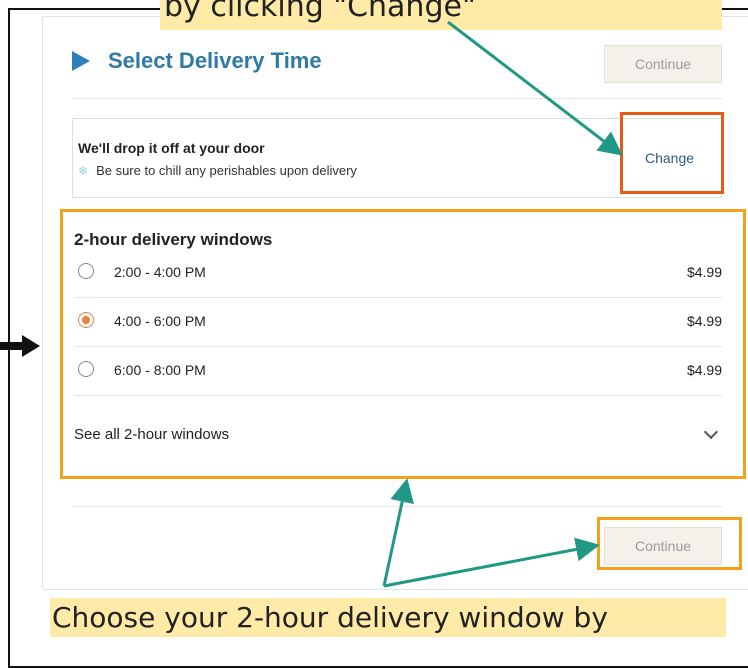 This screenshot has width=748, height=668. I want to click on arrow-to-windows, so click(398, 532).